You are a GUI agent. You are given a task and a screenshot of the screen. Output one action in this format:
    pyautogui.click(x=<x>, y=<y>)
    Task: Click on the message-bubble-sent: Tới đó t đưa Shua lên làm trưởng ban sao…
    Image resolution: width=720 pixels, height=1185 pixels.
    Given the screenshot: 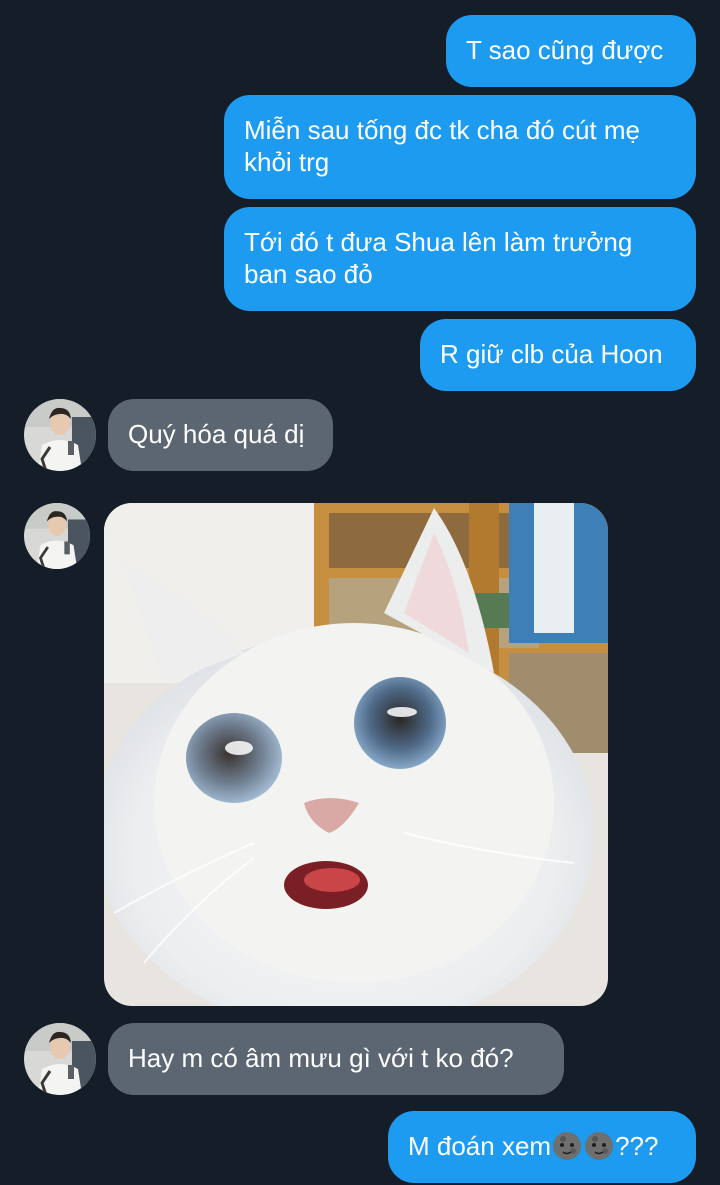 What is the action you would take?
    pyautogui.click(x=460, y=259)
    